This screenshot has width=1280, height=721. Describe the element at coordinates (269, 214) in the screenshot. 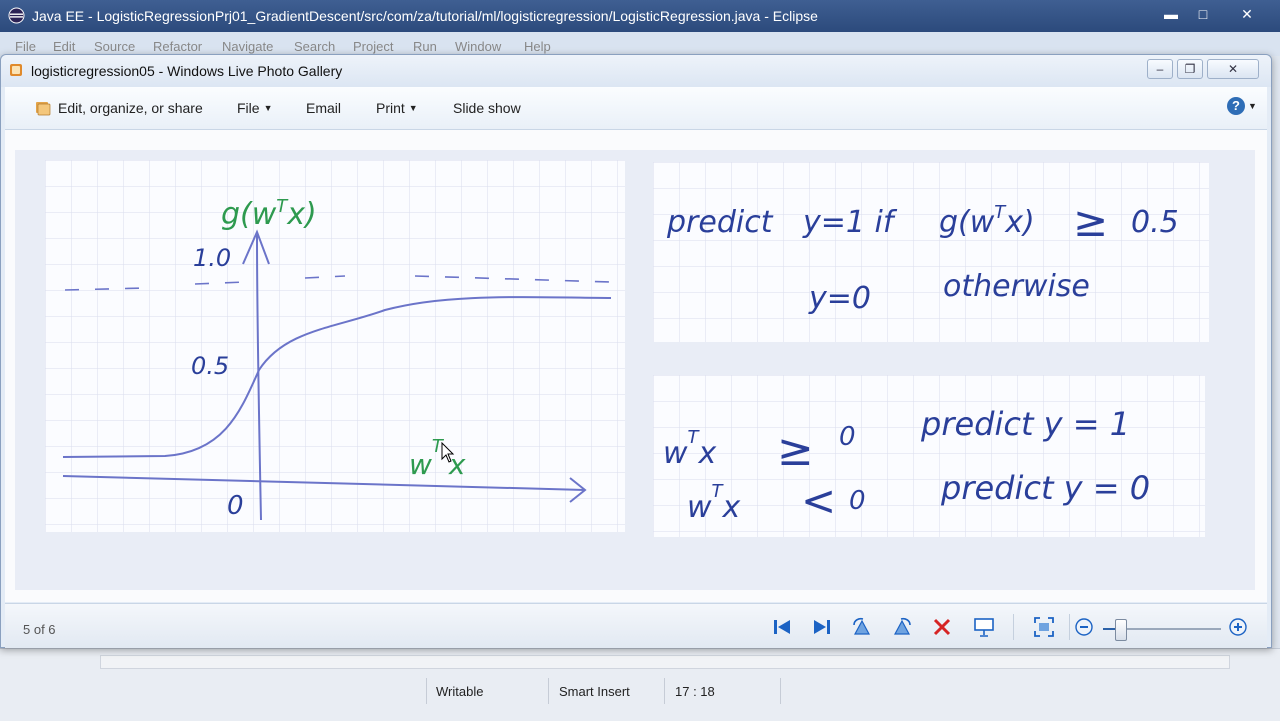

I see `y-axis-label: g(wTx)` at that location.